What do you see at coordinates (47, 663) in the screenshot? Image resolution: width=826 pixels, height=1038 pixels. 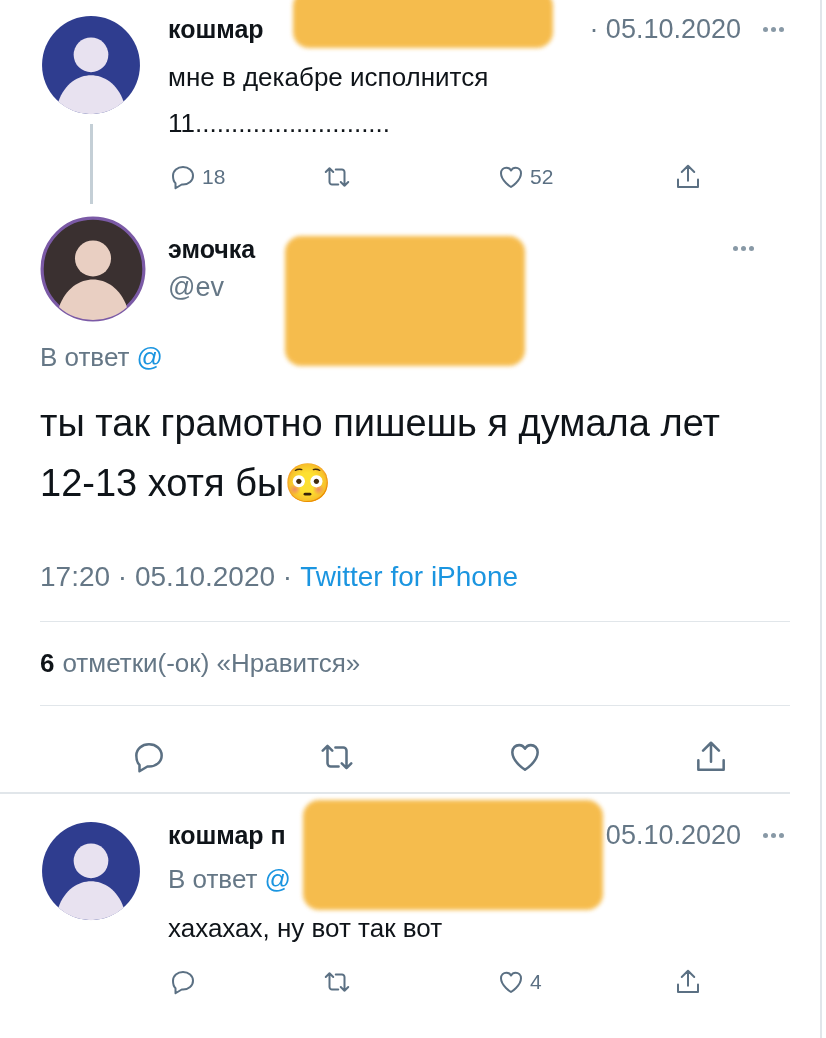 I see `likes-count: 6` at bounding box center [47, 663].